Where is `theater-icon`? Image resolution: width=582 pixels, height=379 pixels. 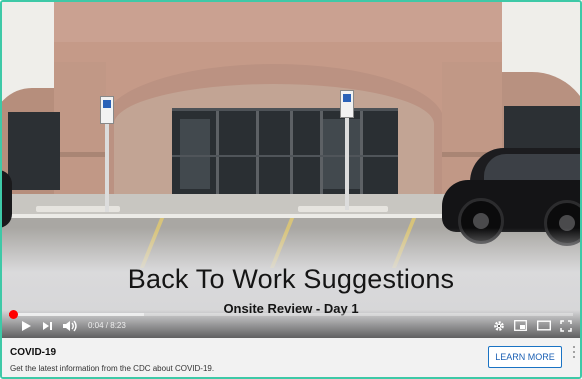
theater-icon is located at coordinates (544, 325).